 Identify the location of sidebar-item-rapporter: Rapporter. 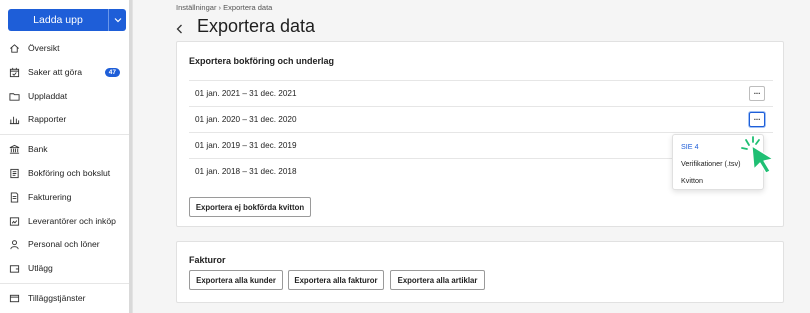
(67, 119).